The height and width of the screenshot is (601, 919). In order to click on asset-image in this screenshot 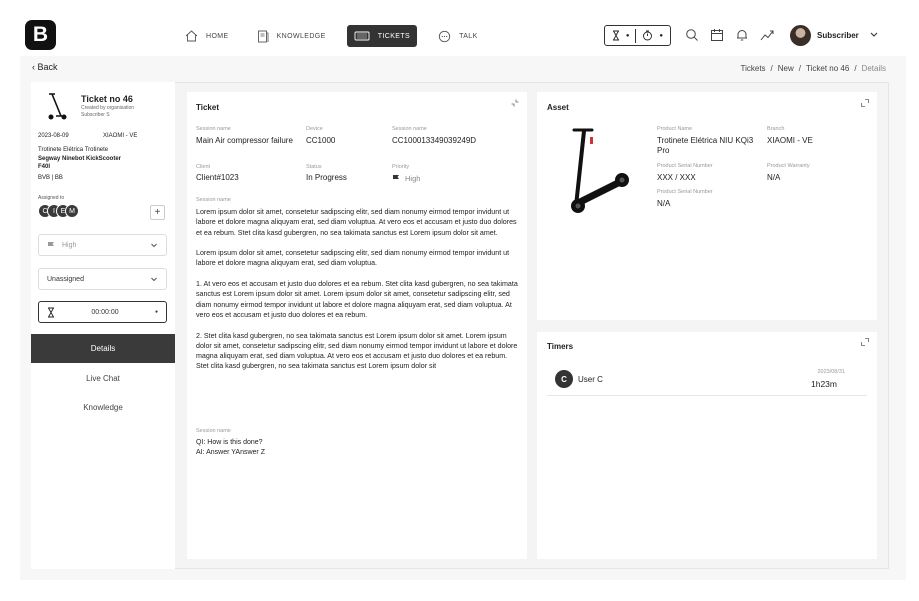, I will do `click(599, 172)`.